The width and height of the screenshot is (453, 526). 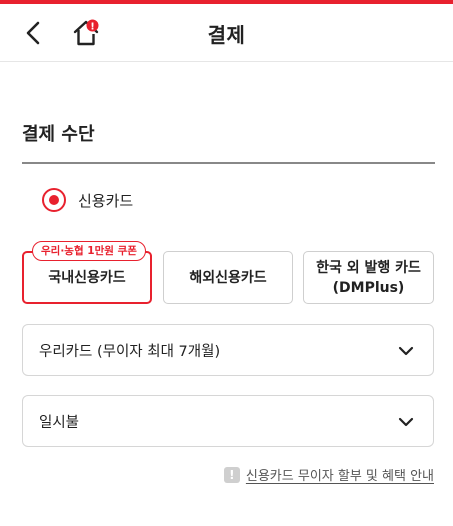 I want to click on info-link-text: 신용카드 무이자 할부 및 혜택 안내, so click(x=339, y=476).